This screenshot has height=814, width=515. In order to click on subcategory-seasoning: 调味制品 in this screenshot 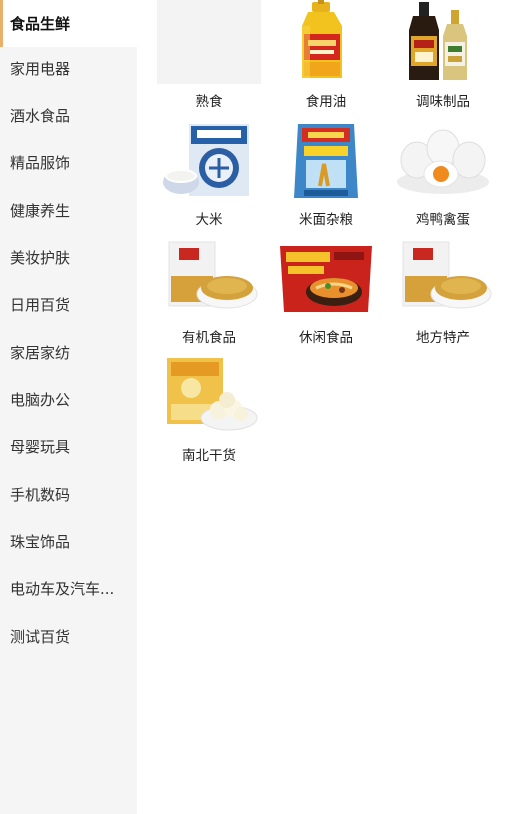, I will do `click(441, 56)`.